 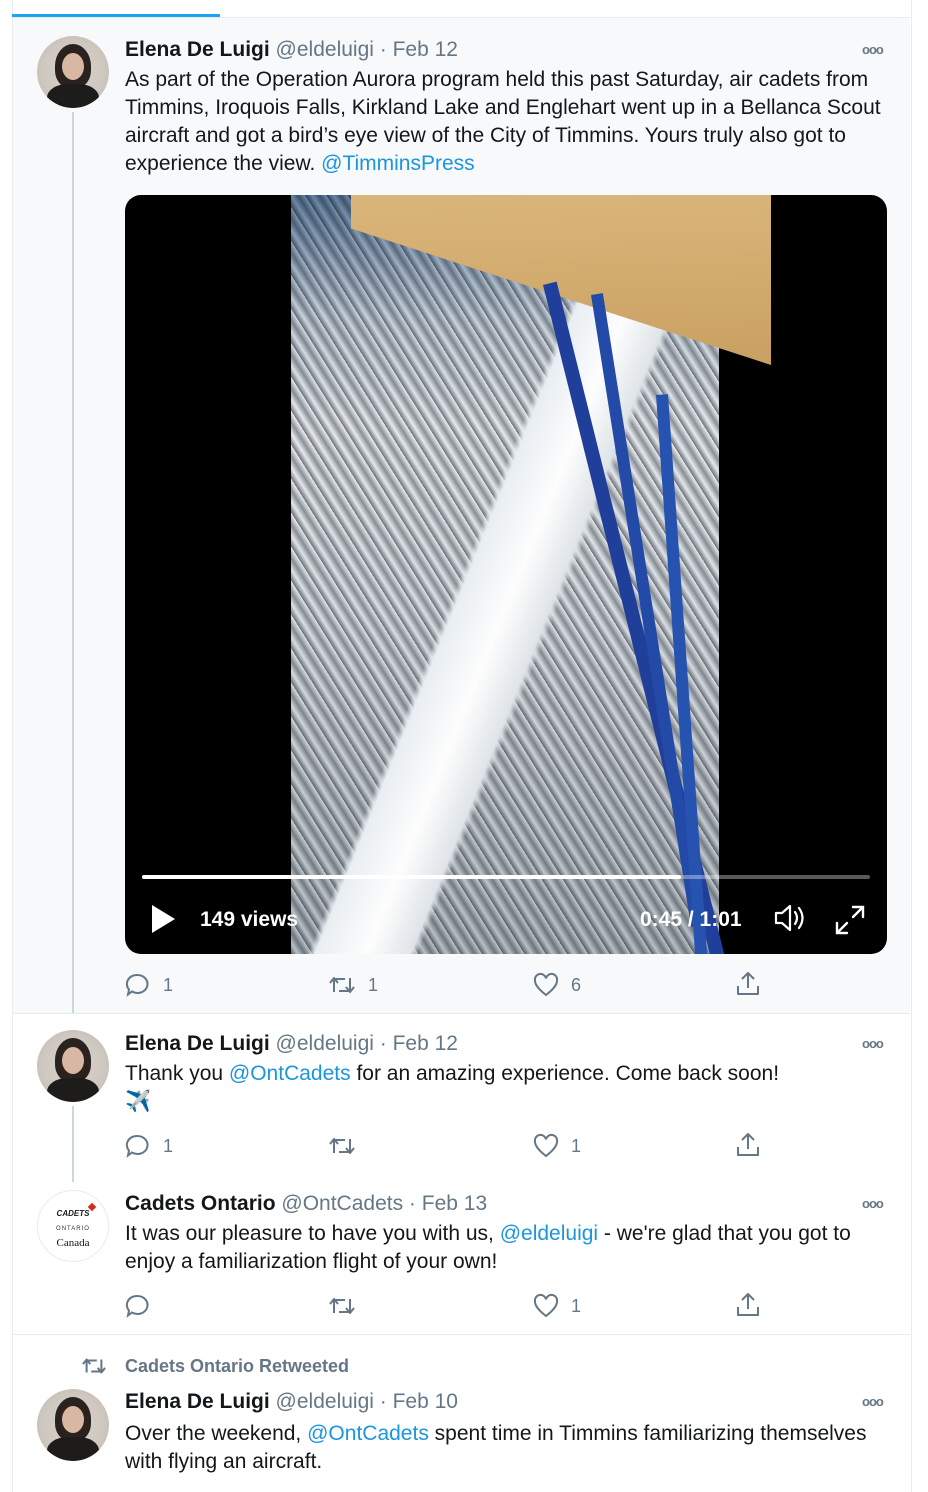 I want to click on view-count: 149 views, so click(x=249, y=919).